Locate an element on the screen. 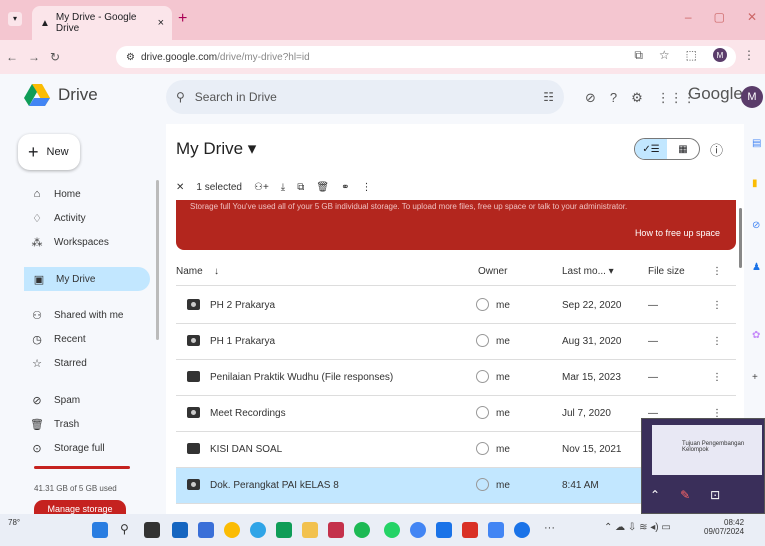  keep-icon: ▮ is located at coordinates (755, 183).